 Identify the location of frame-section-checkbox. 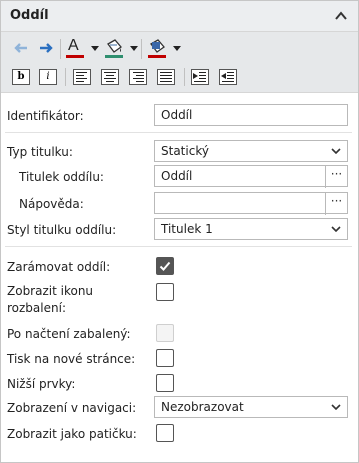
(165, 266).